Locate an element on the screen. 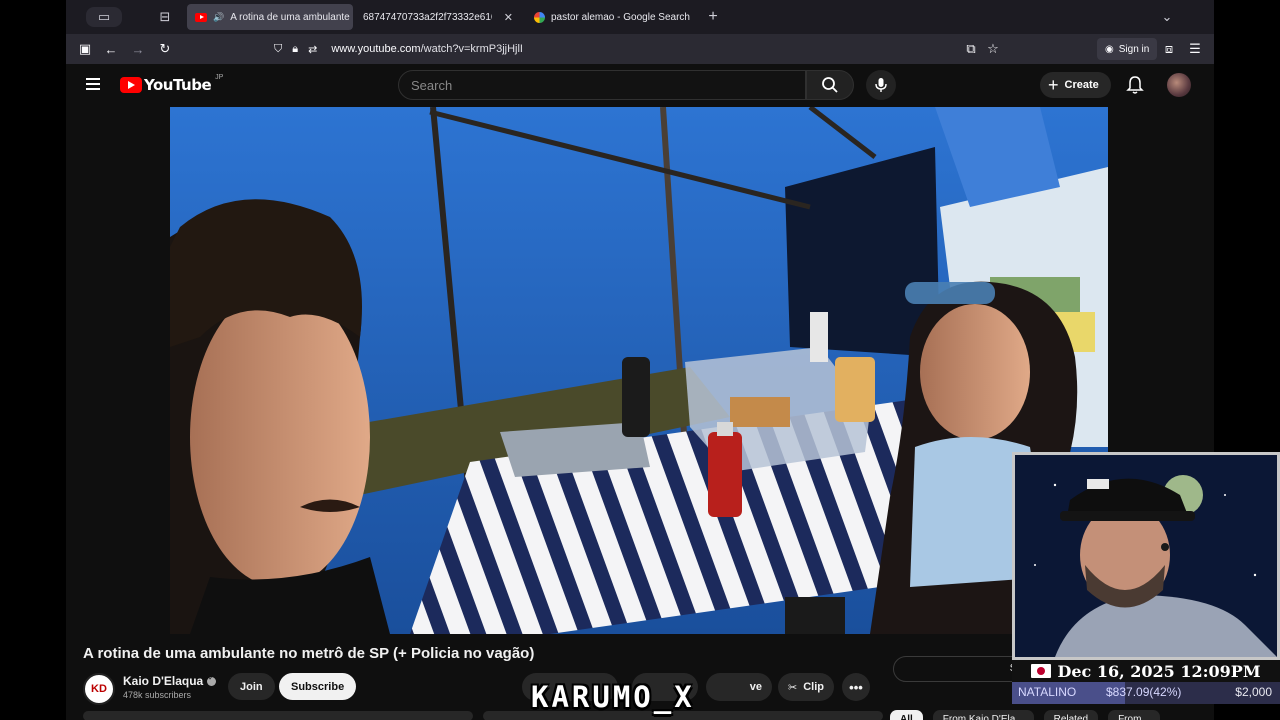  verified-badge-icon is located at coordinates (212, 680).